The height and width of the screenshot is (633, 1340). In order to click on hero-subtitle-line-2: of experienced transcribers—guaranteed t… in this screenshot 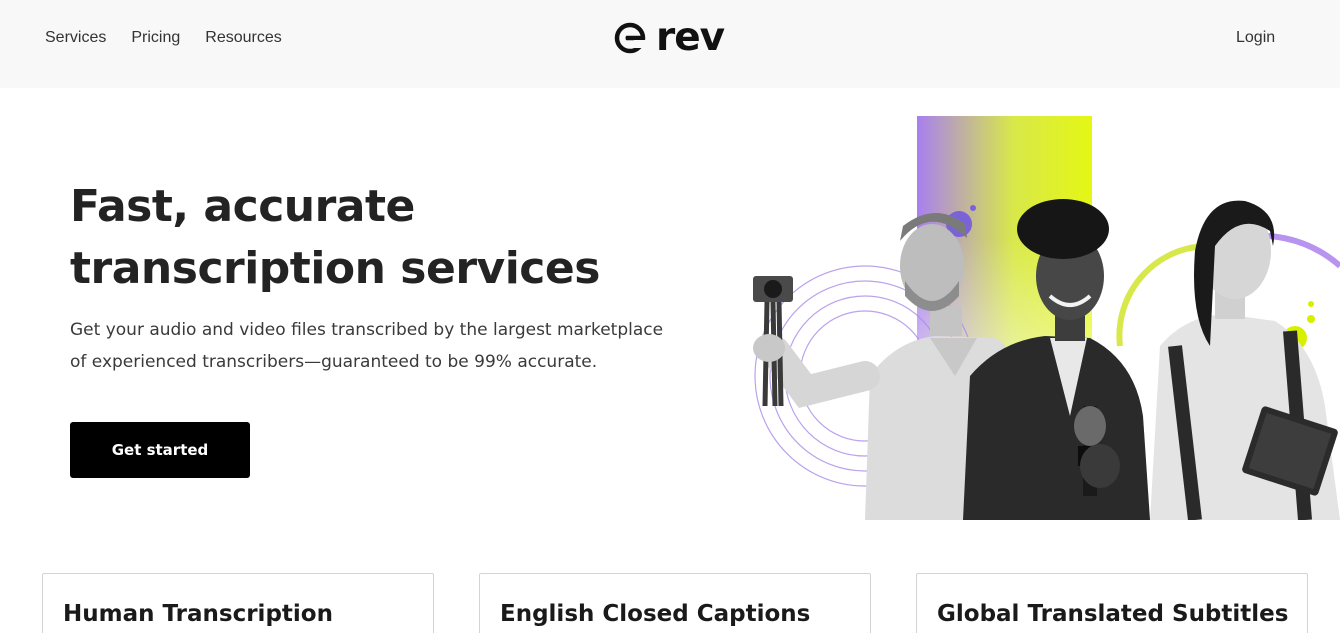, I will do `click(334, 362)`.